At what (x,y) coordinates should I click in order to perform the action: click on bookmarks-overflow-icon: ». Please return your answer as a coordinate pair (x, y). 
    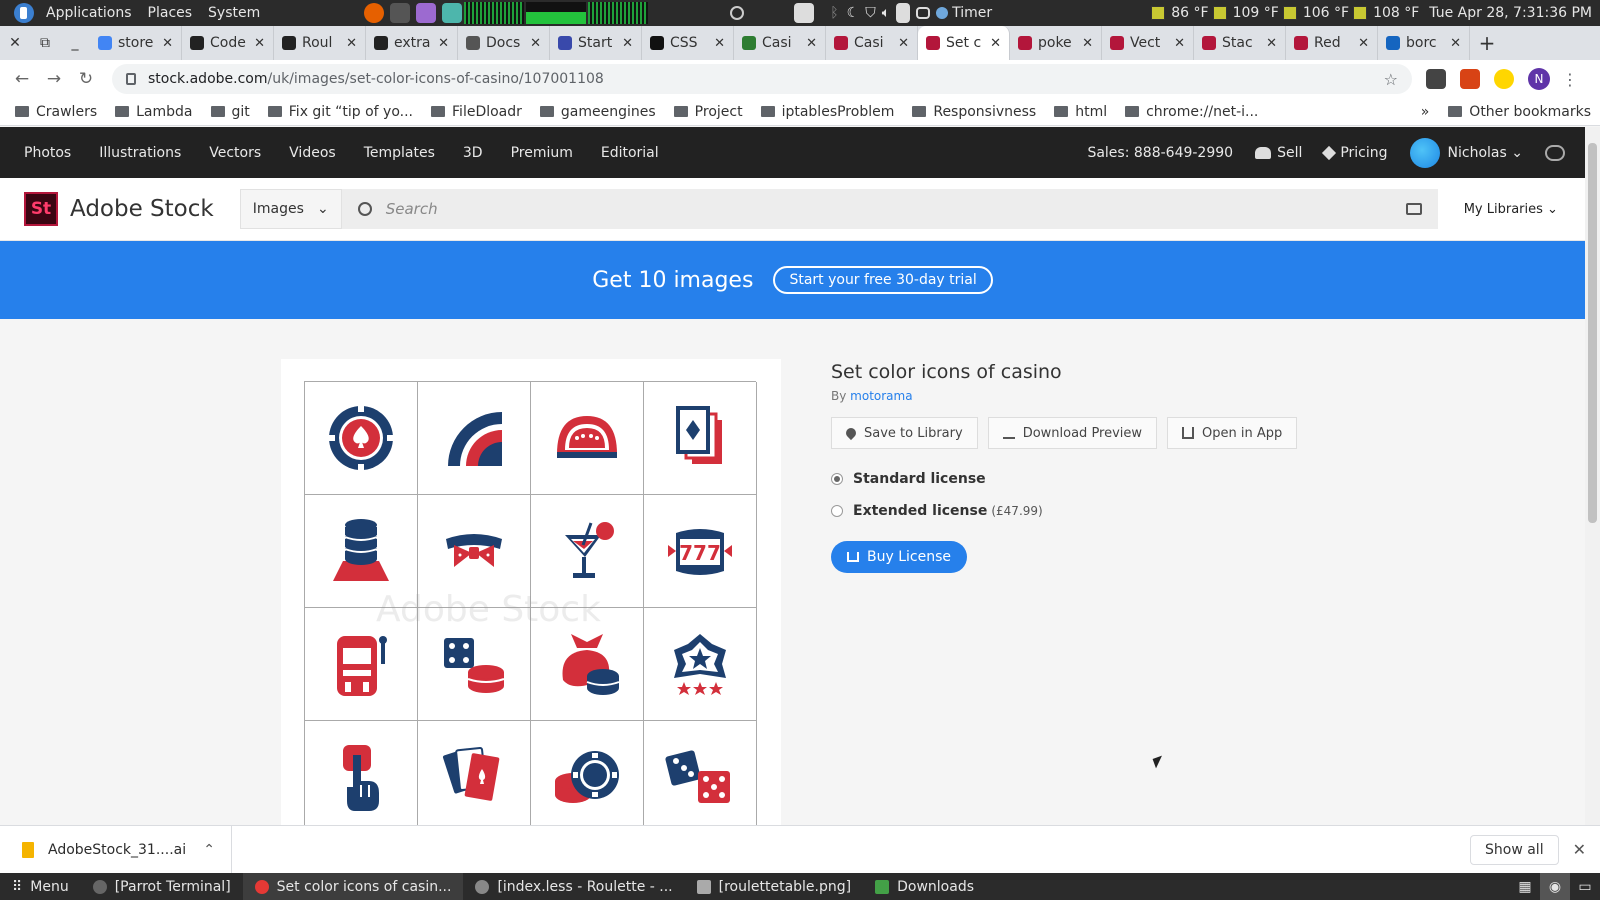
    Looking at the image, I should click on (1425, 112).